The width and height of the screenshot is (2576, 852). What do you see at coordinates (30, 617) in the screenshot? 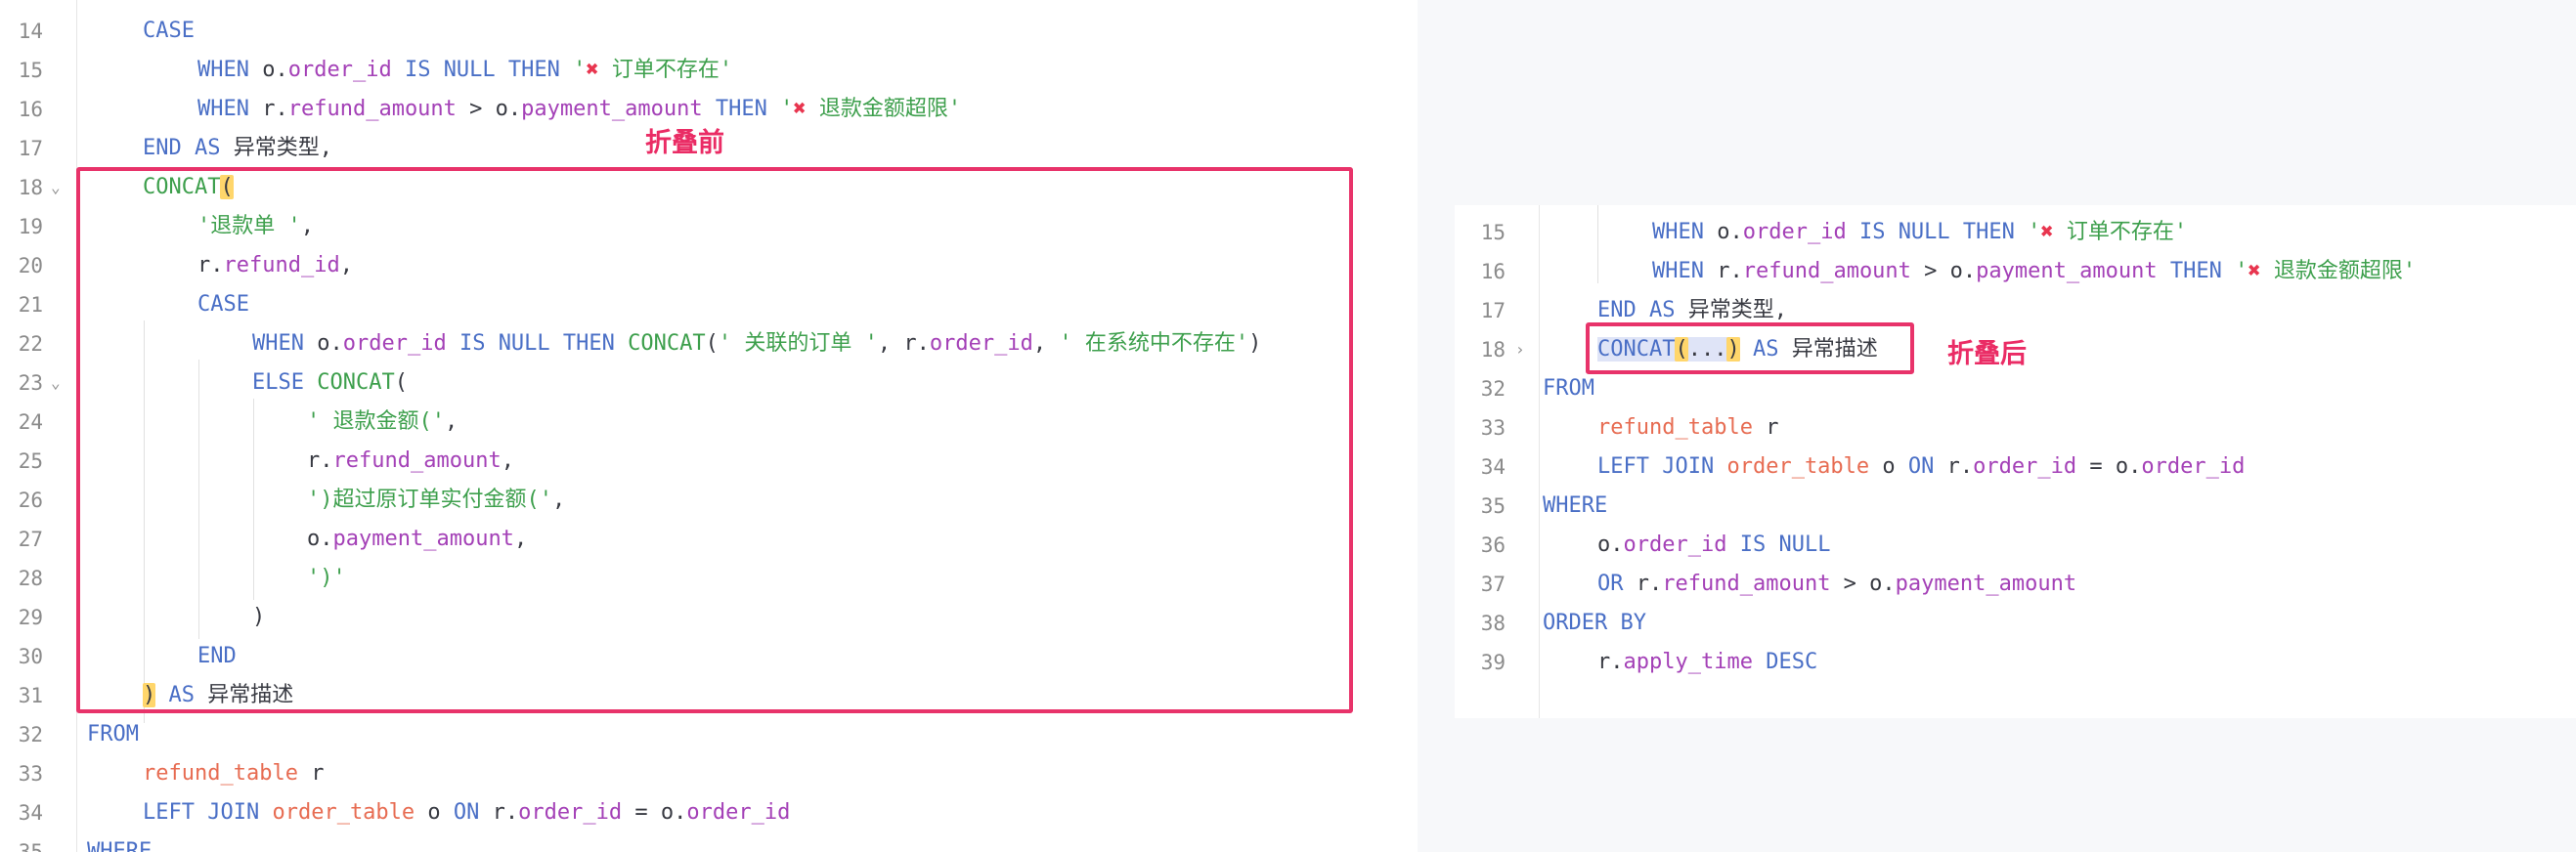
I see `line-number: 29` at bounding box center [30, 617].